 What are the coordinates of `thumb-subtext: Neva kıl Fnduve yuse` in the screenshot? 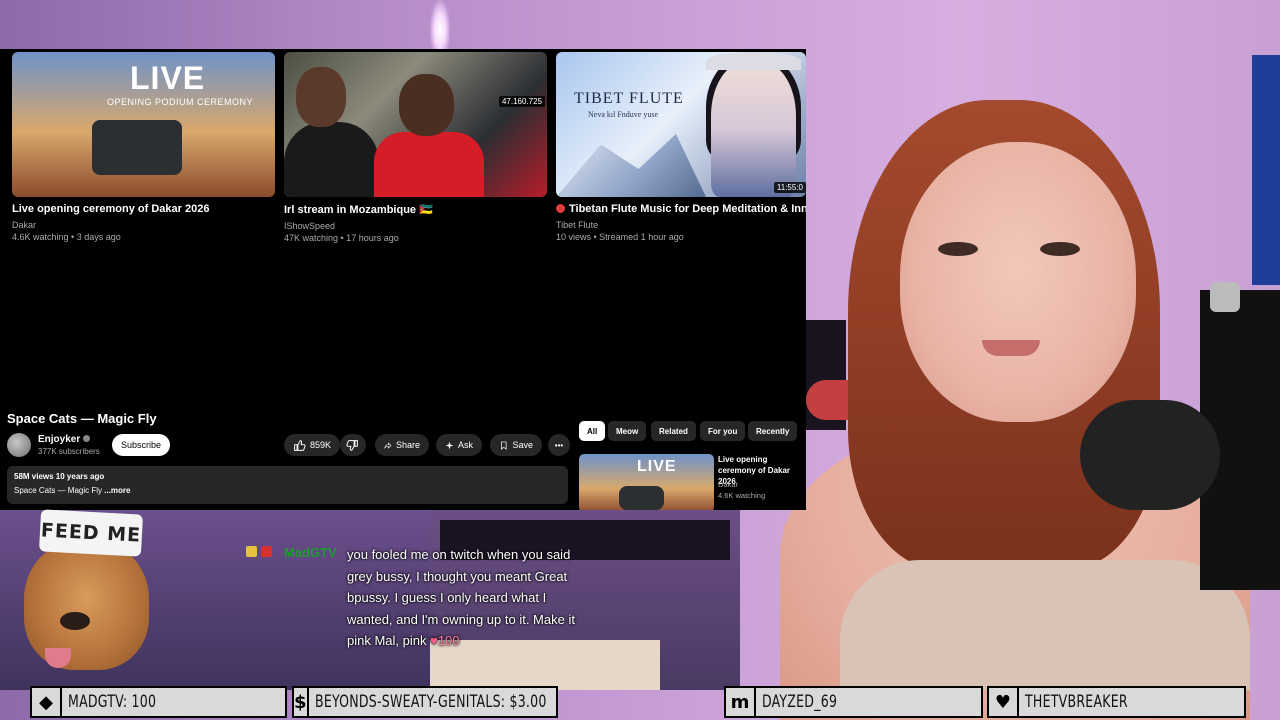 It's located at (623, 114).